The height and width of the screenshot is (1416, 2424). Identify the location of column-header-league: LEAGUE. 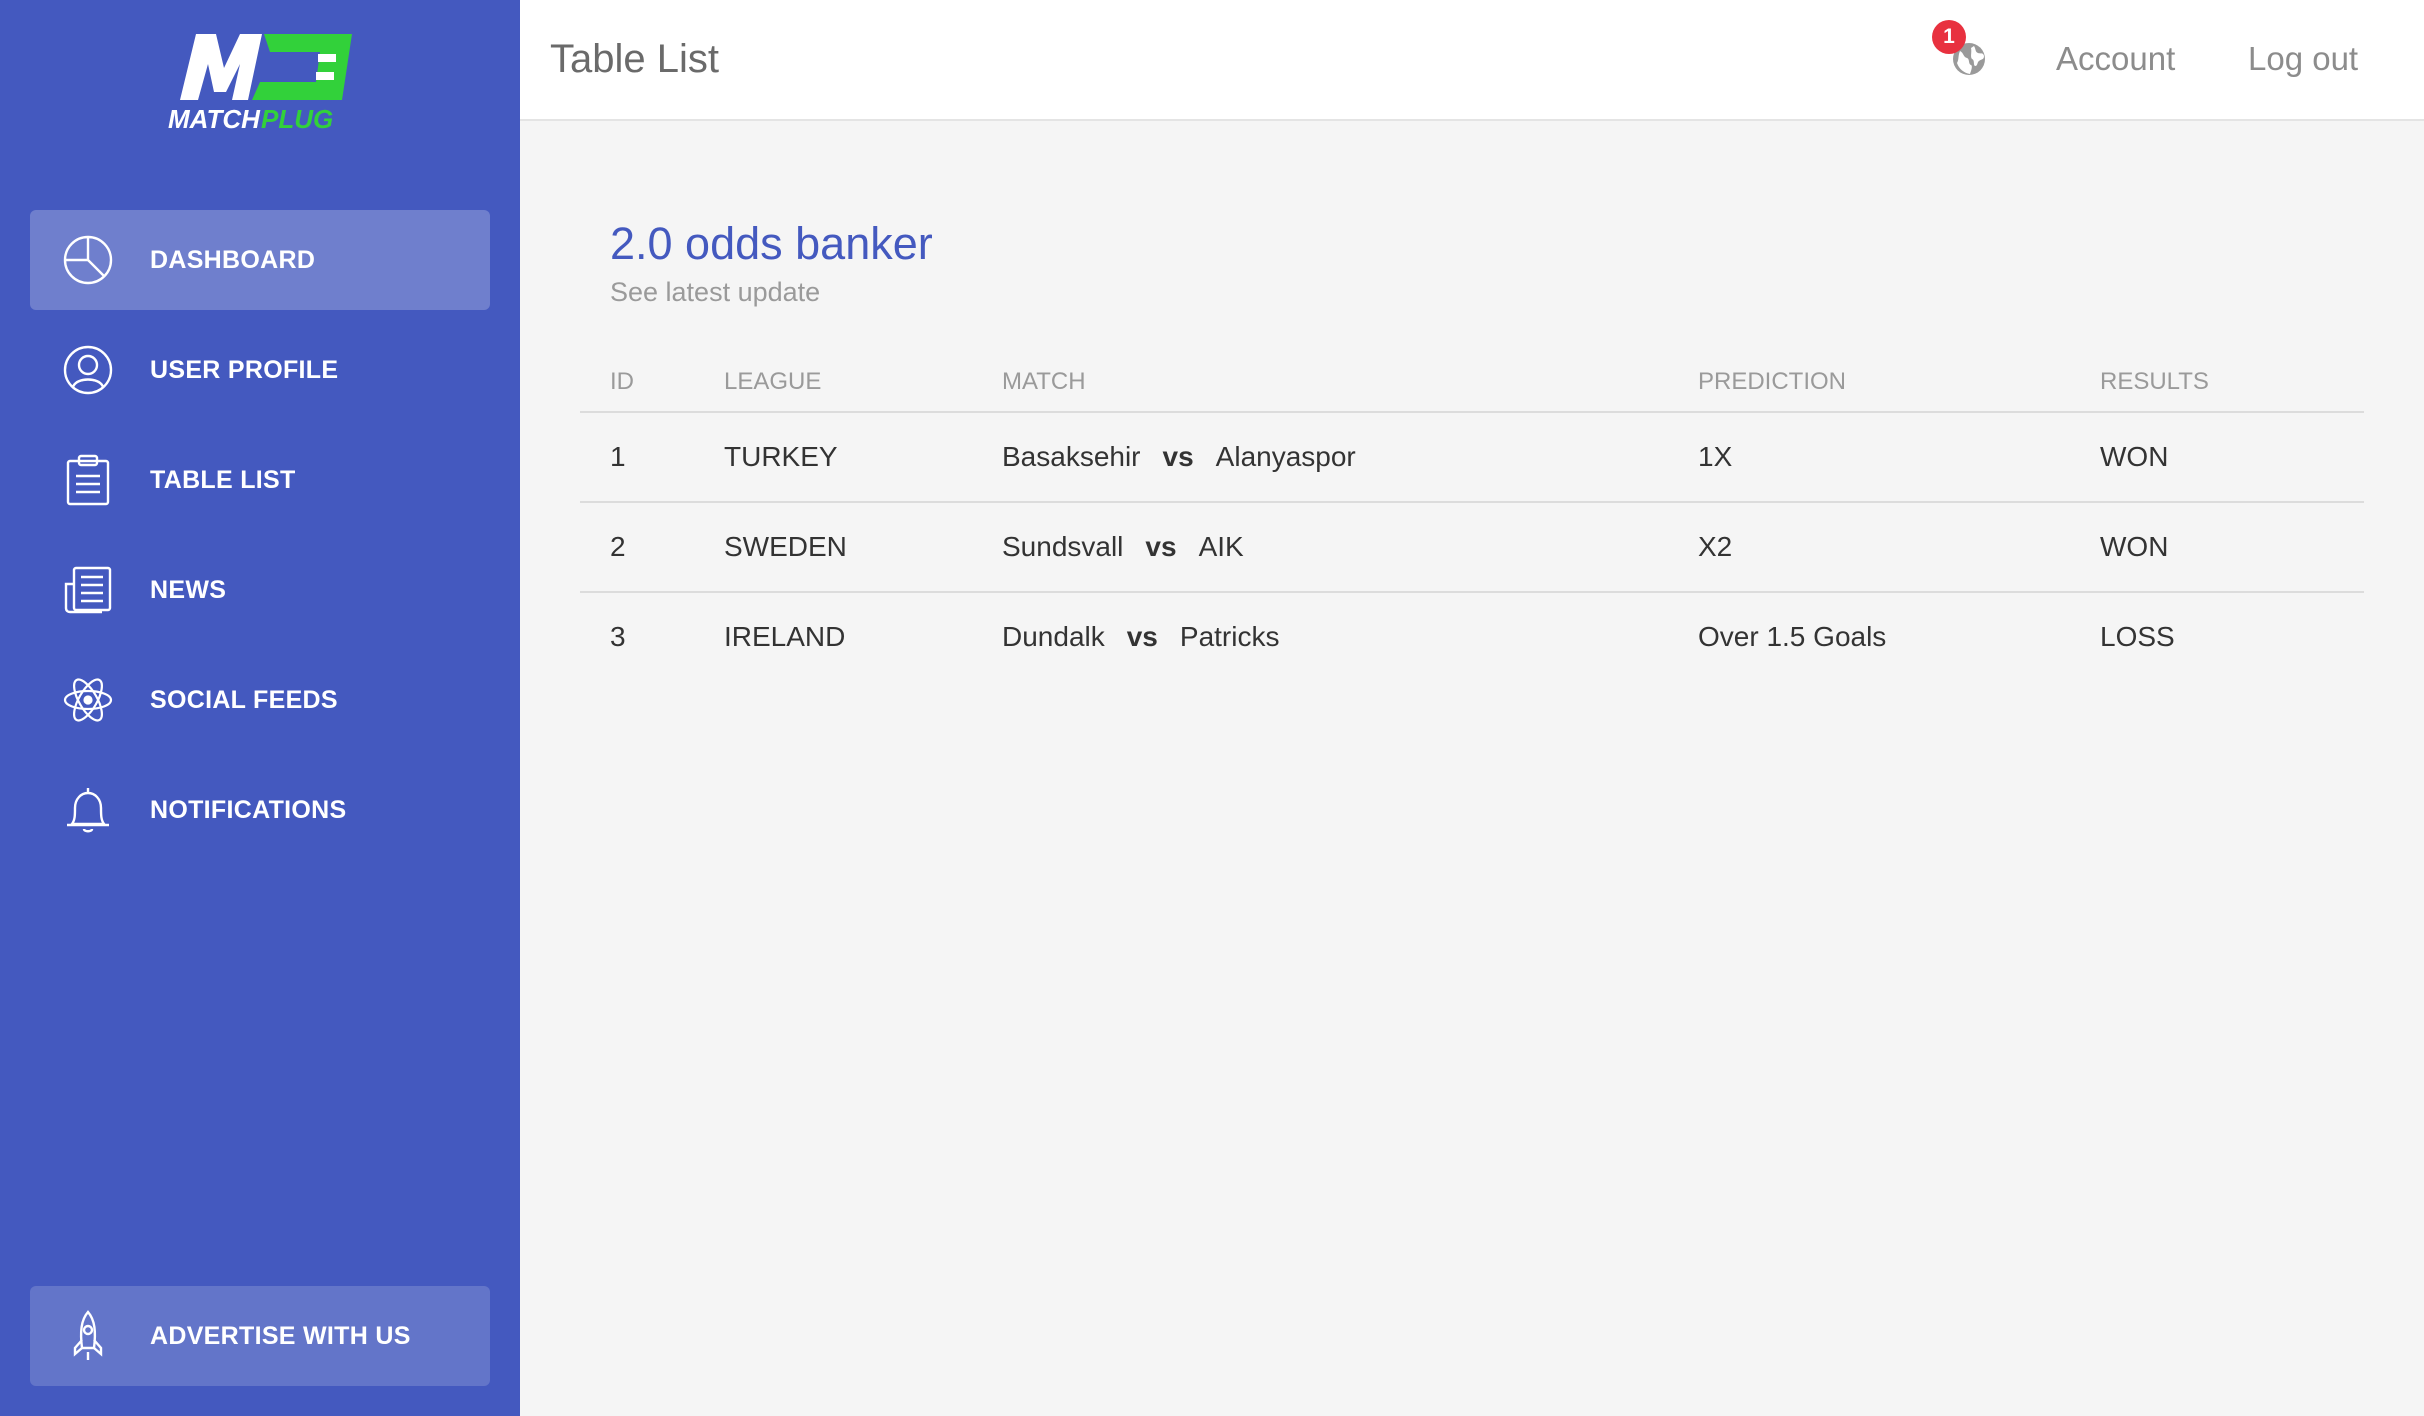
(773, 381).